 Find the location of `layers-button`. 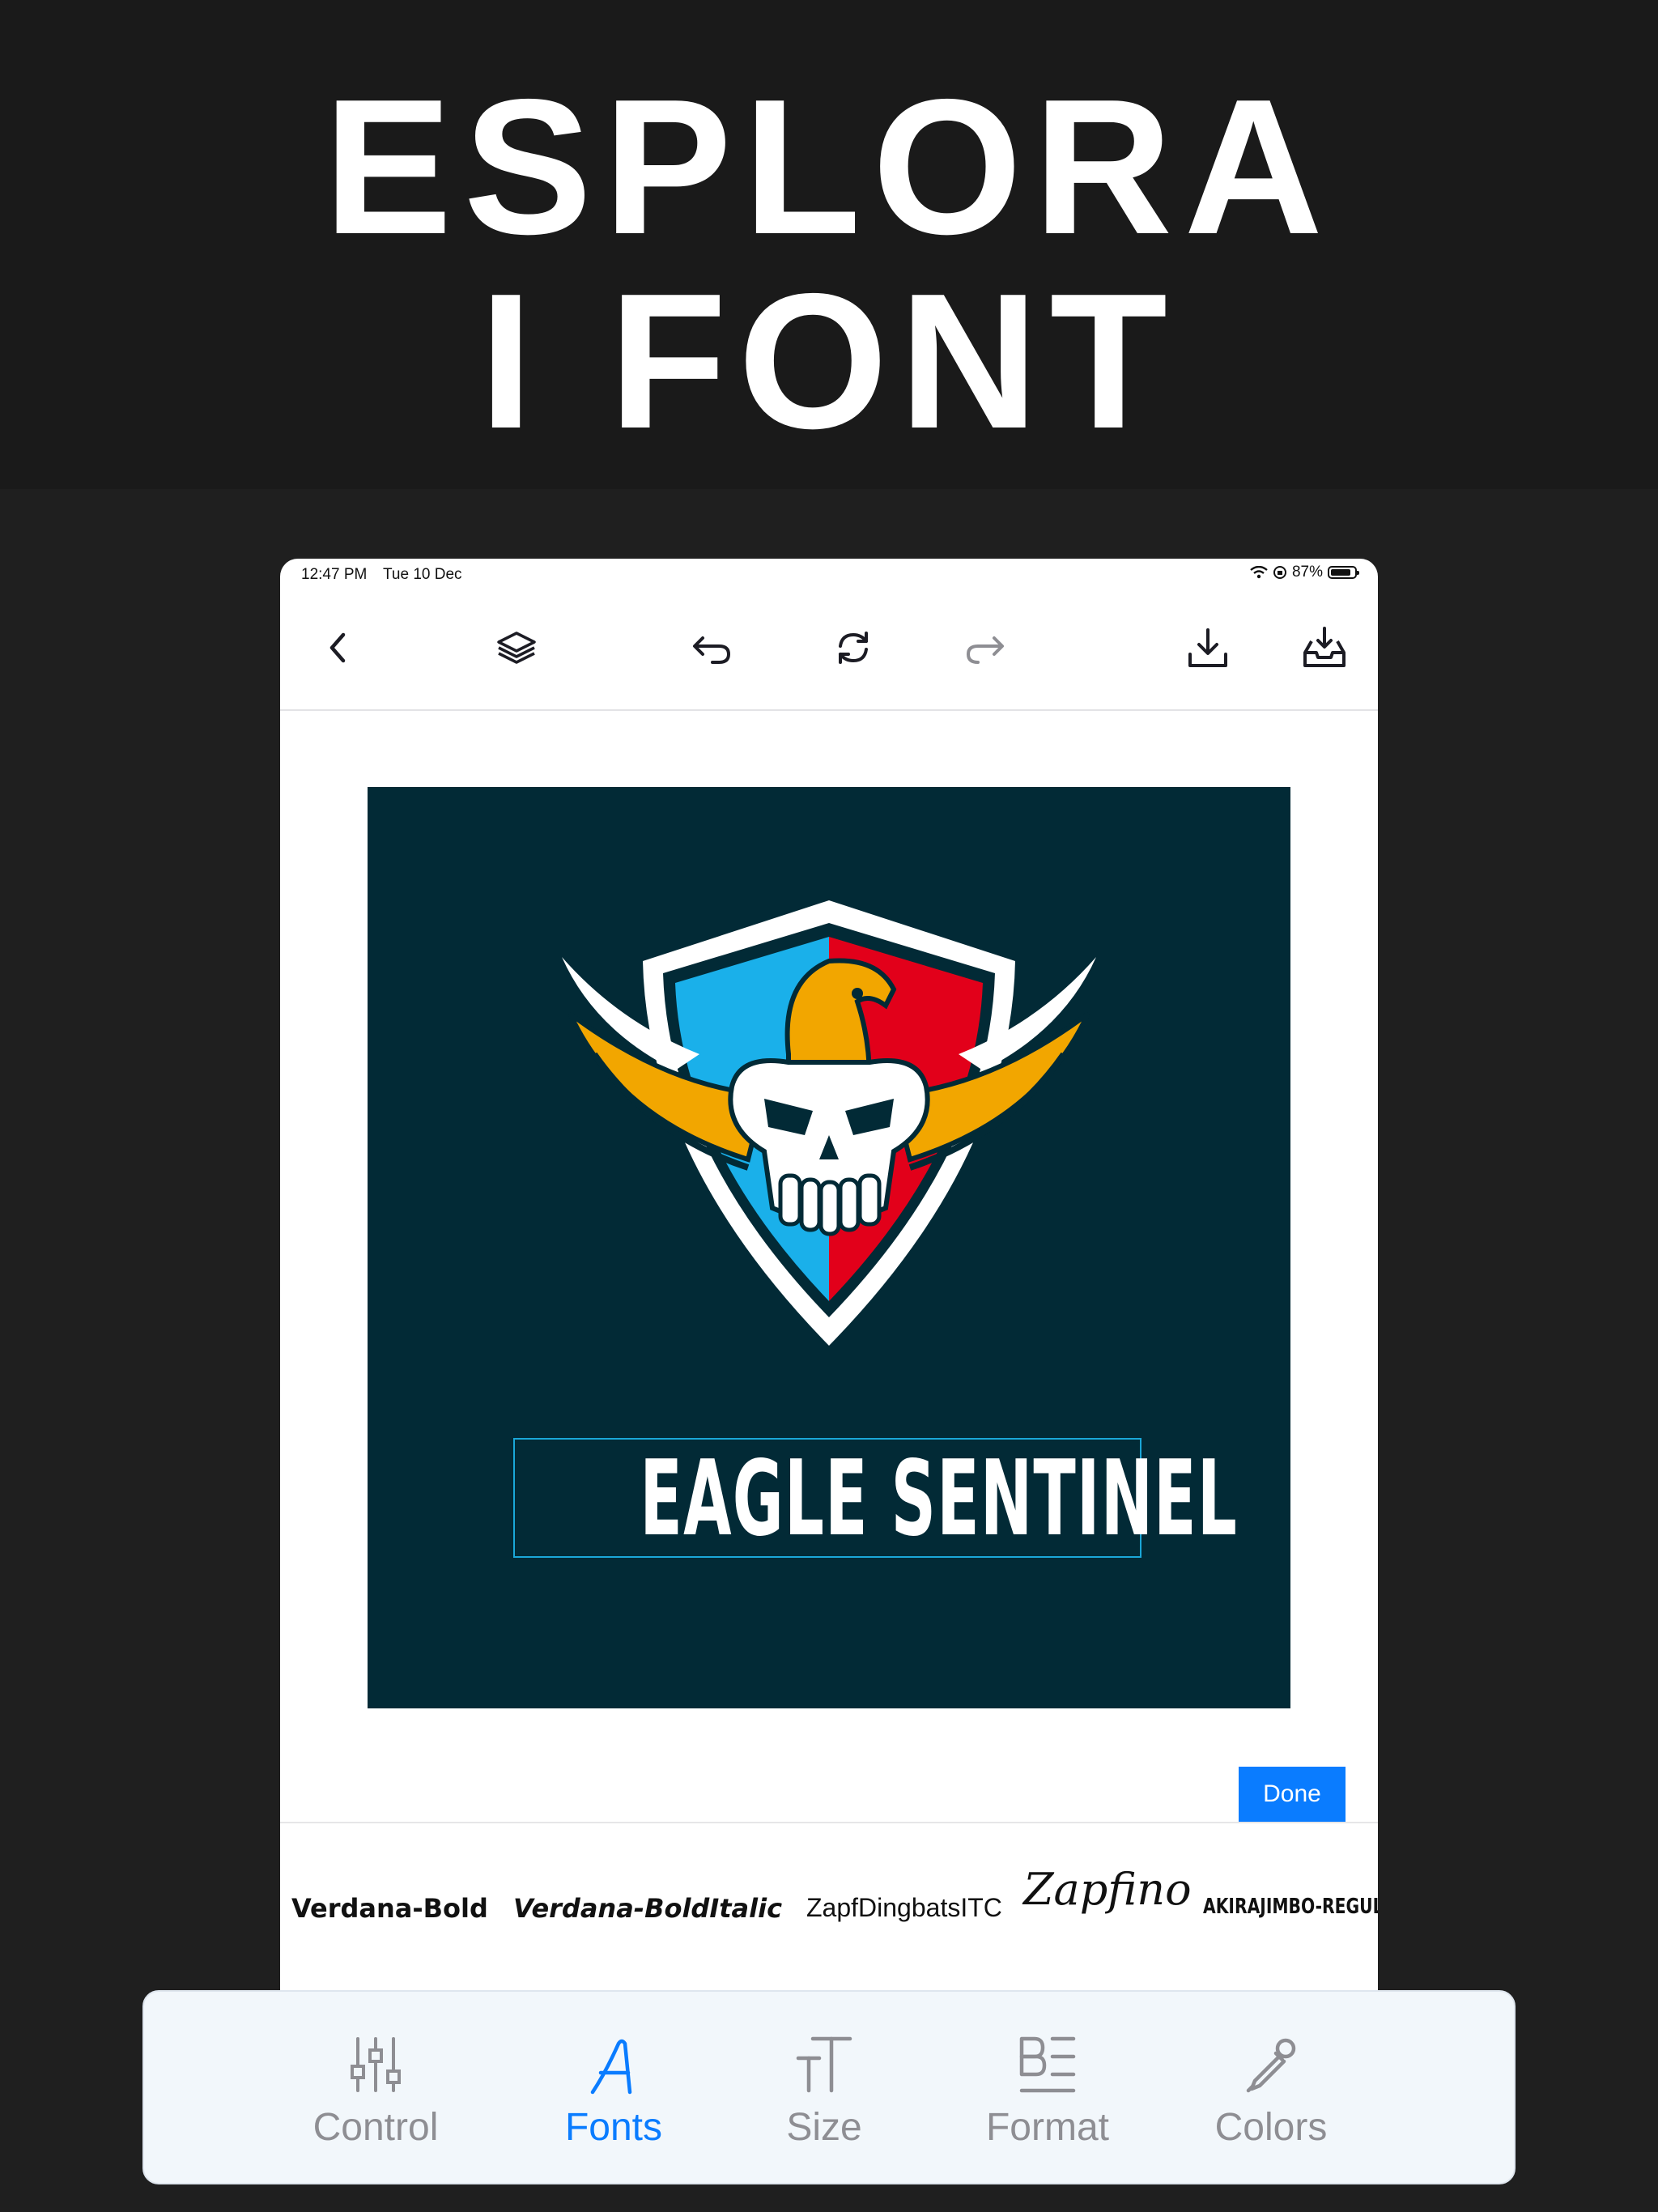

layers-button is located at coordinates (516, 648).